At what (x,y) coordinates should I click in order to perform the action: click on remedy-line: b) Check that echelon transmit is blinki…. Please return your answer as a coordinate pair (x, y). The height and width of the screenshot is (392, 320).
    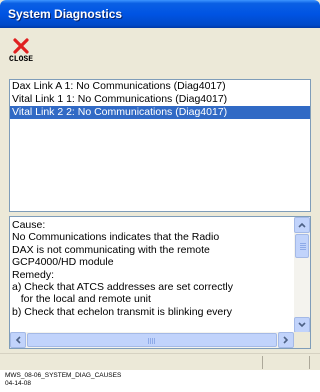
    Looking at the image, I should click on (122, 311).